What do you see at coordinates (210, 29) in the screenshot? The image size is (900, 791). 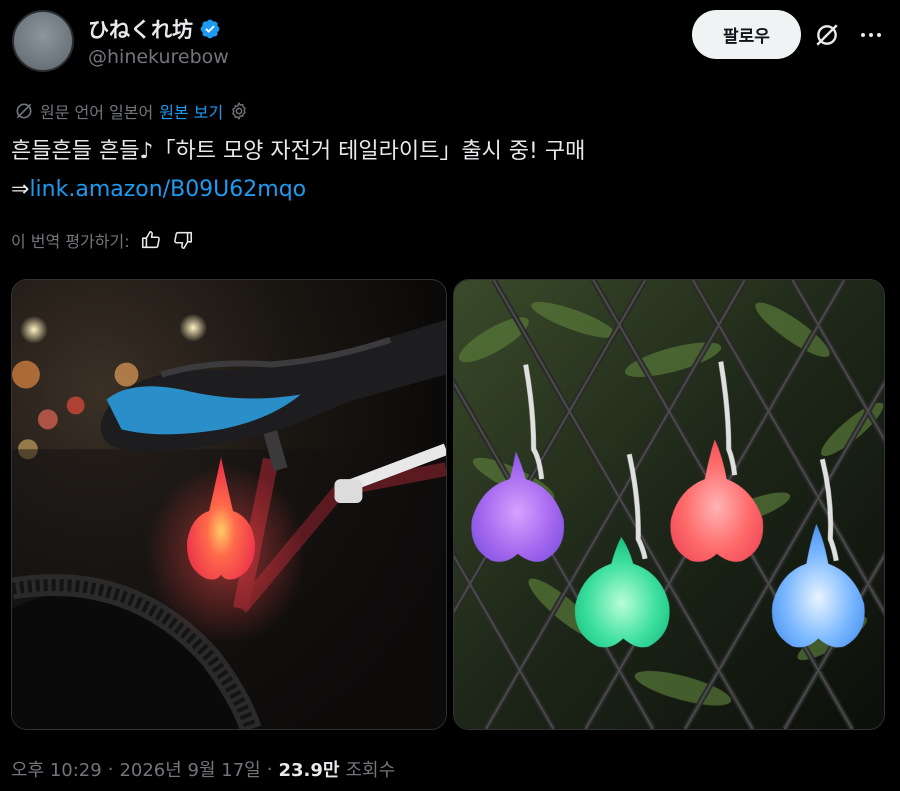 I see `verified-badge-icon` at bounding box center [210, 29].